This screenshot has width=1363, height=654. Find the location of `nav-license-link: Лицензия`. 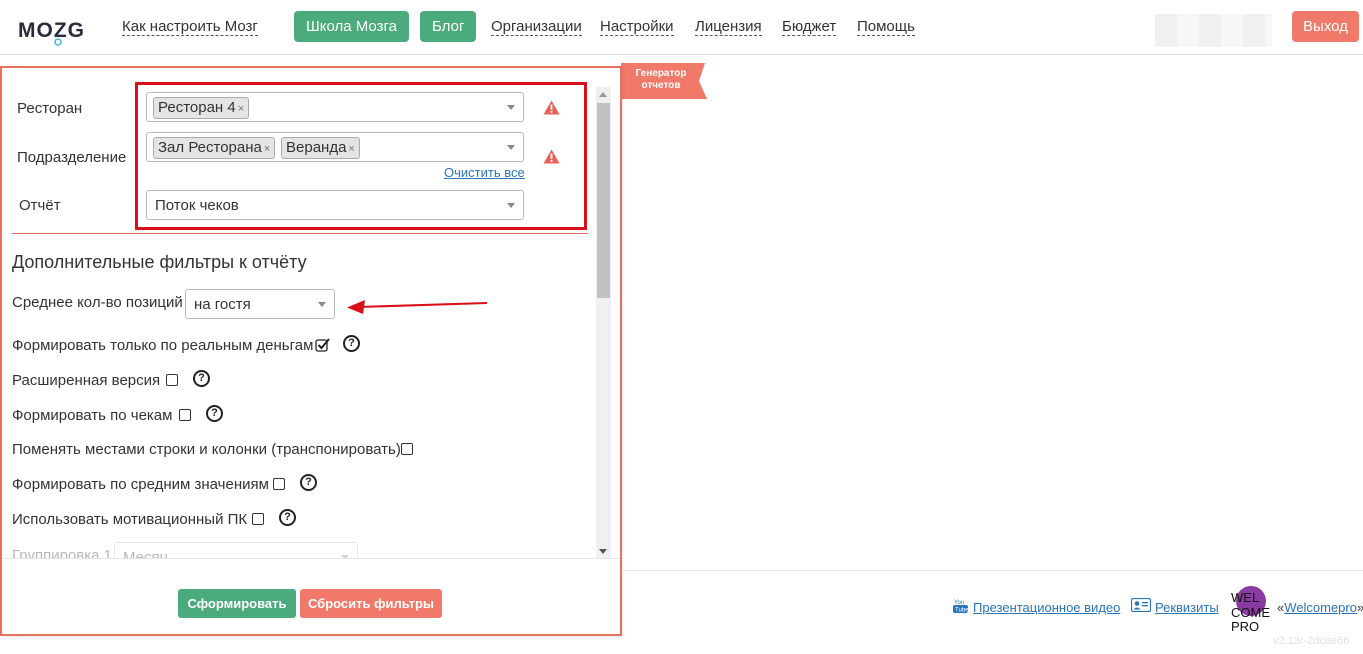

nav-license-link: Лицензия is located at coordinates (728, 27).